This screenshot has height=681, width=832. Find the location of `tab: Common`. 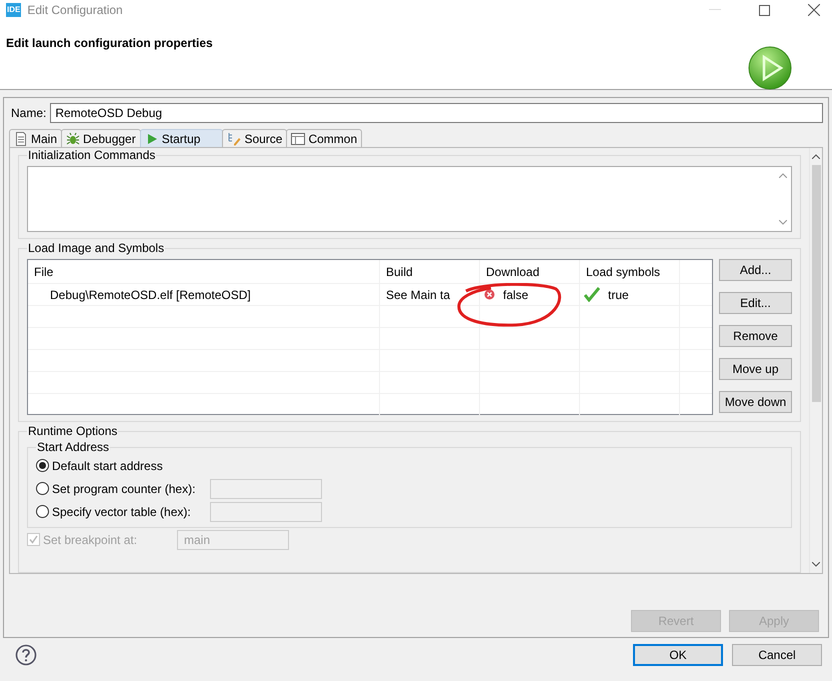

tab: Common is located at coordinates (324, 138).